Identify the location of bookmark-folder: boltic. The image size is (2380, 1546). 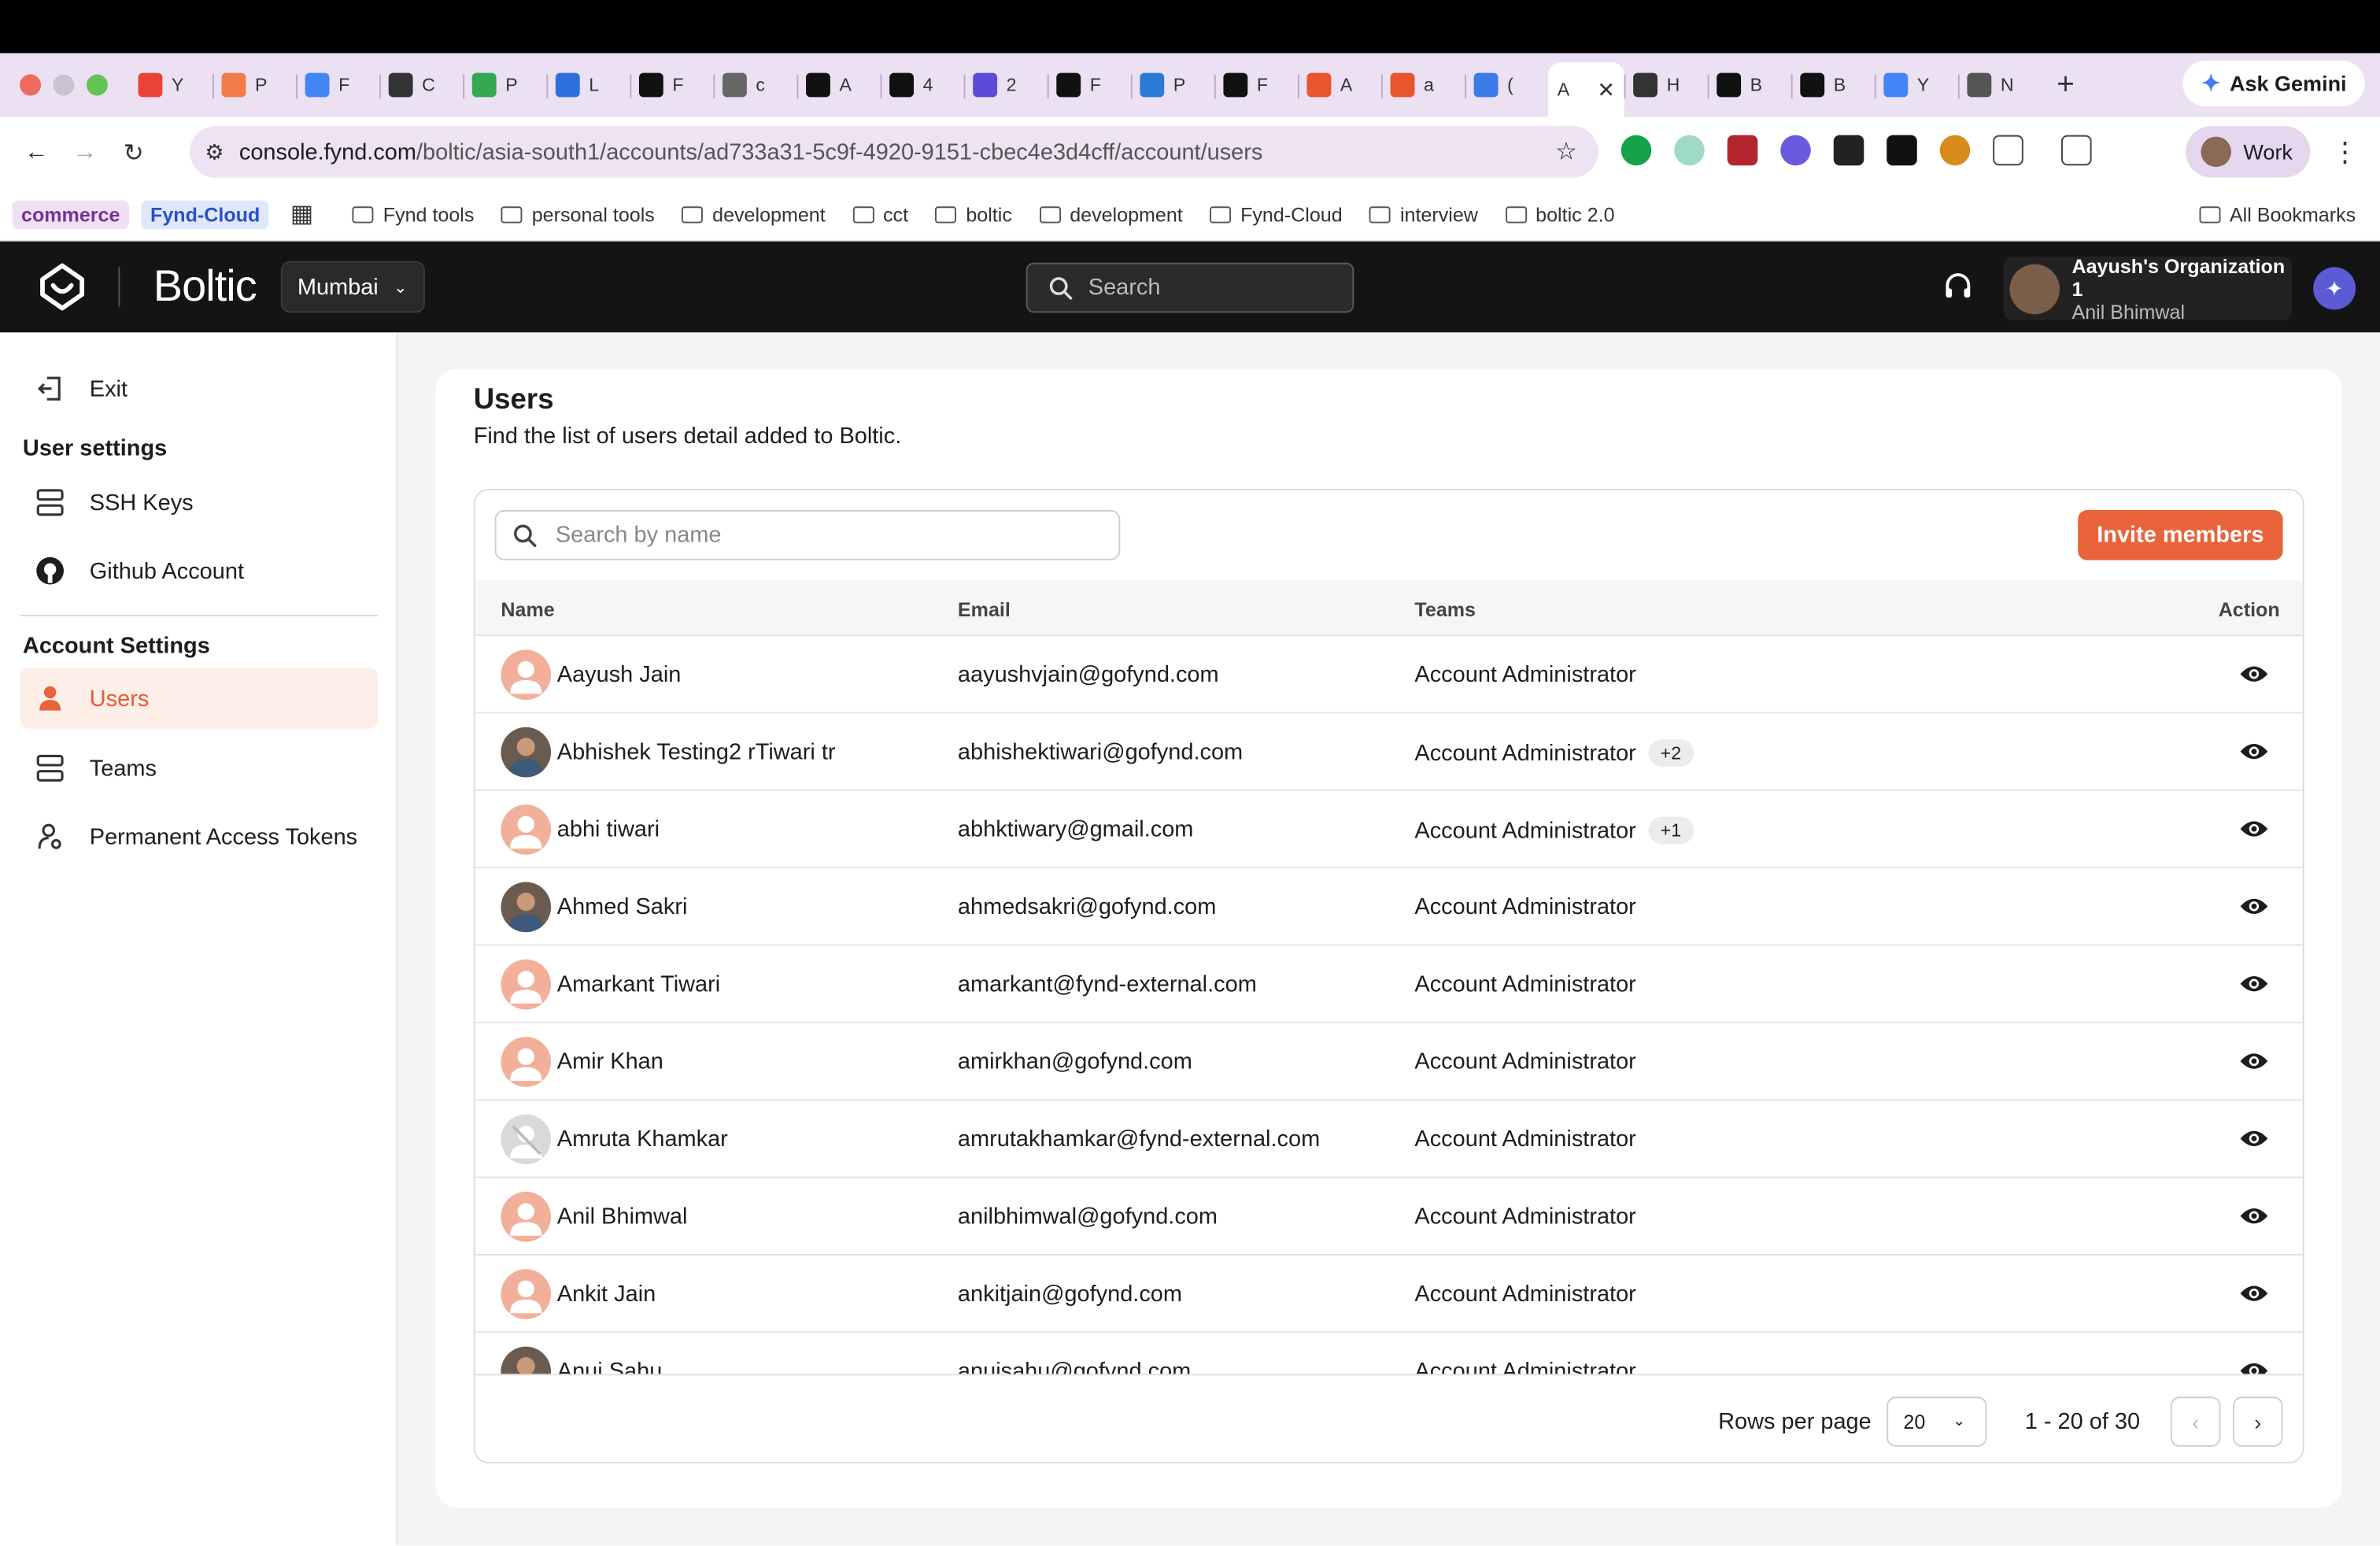
(973, 213).